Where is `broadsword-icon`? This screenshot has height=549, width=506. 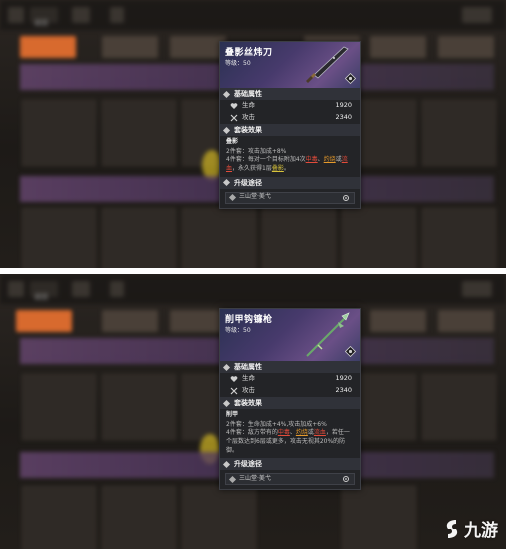
broadsword-icon is located at coordinates (327, 64).